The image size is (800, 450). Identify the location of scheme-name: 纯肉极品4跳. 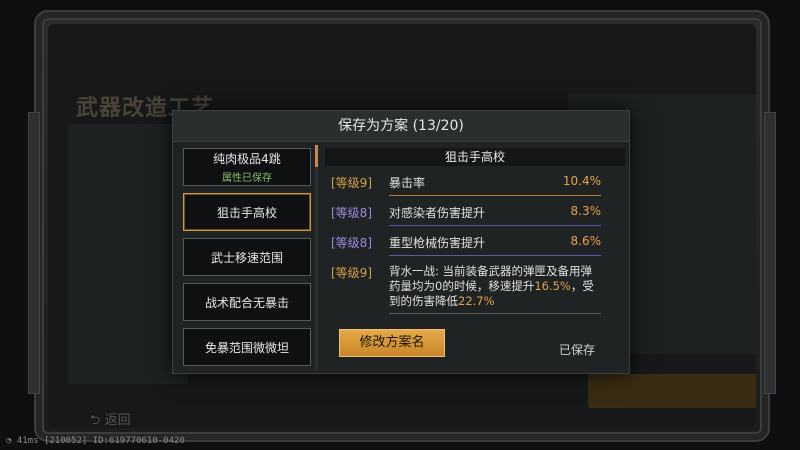
(247, 159).